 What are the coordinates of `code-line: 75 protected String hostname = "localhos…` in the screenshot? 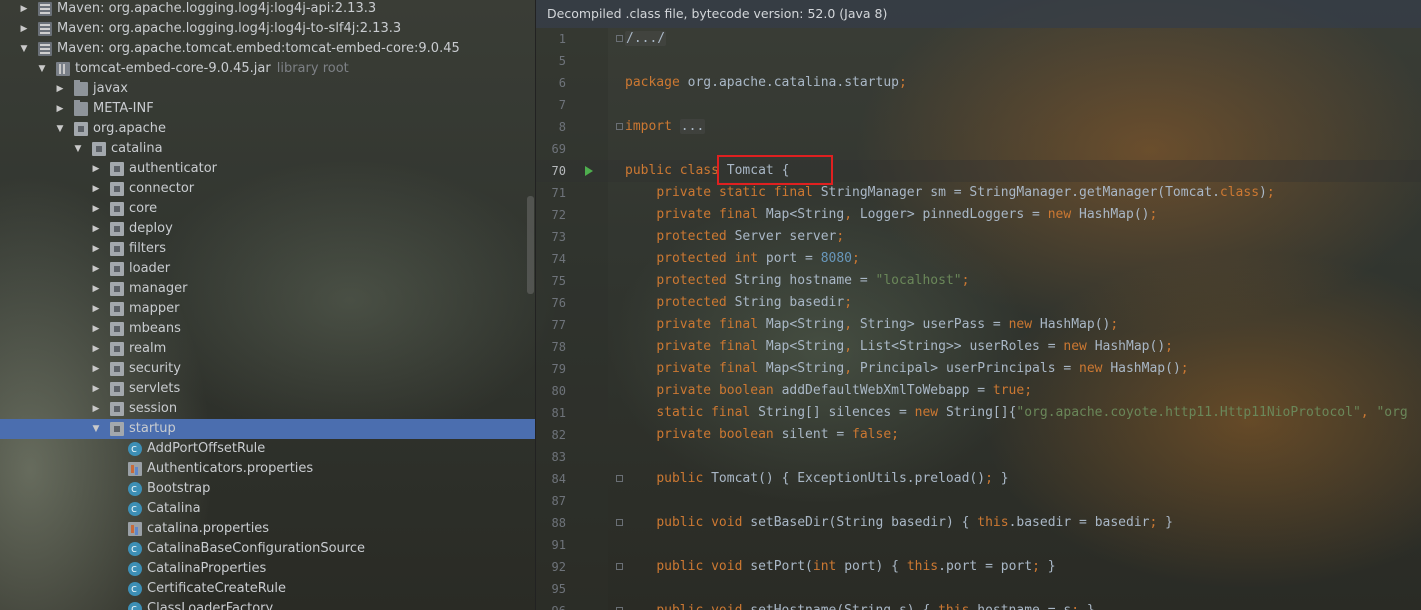 It's located at (978, 281).